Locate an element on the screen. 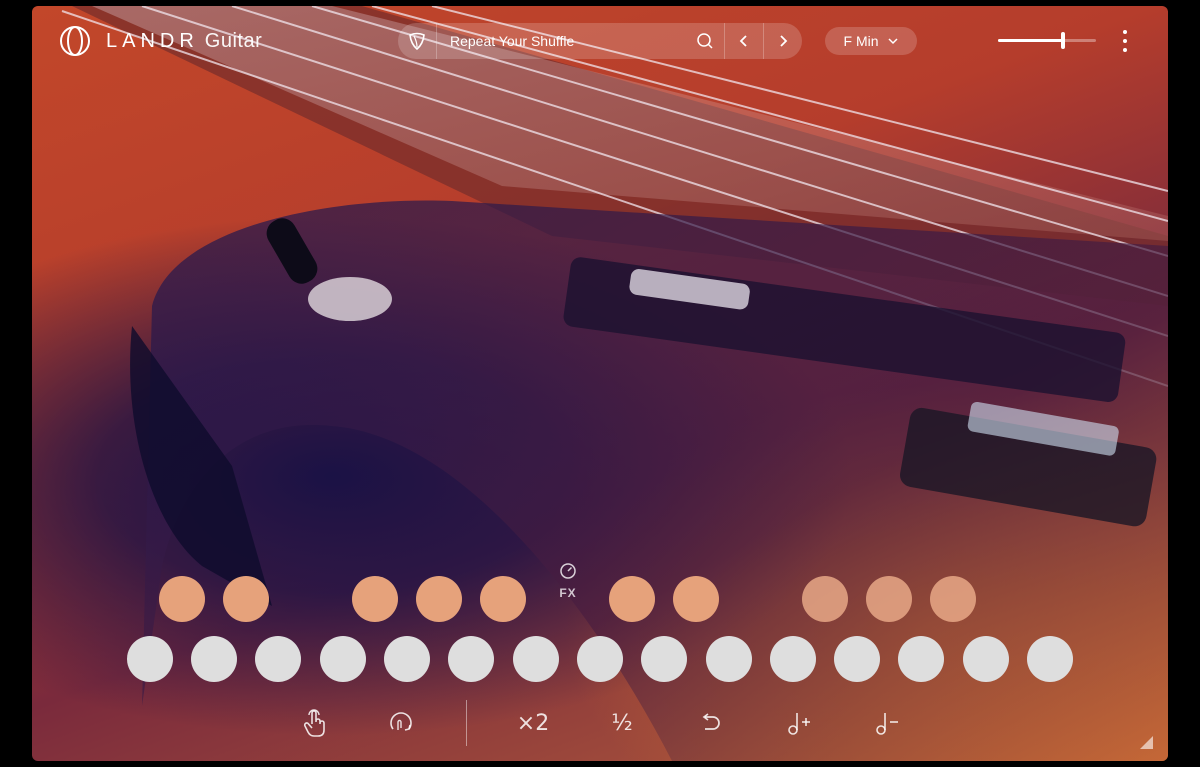 The height and width of the screenshot is (767, 1200). fx-dial-icon is located at coordinates (568, 571).